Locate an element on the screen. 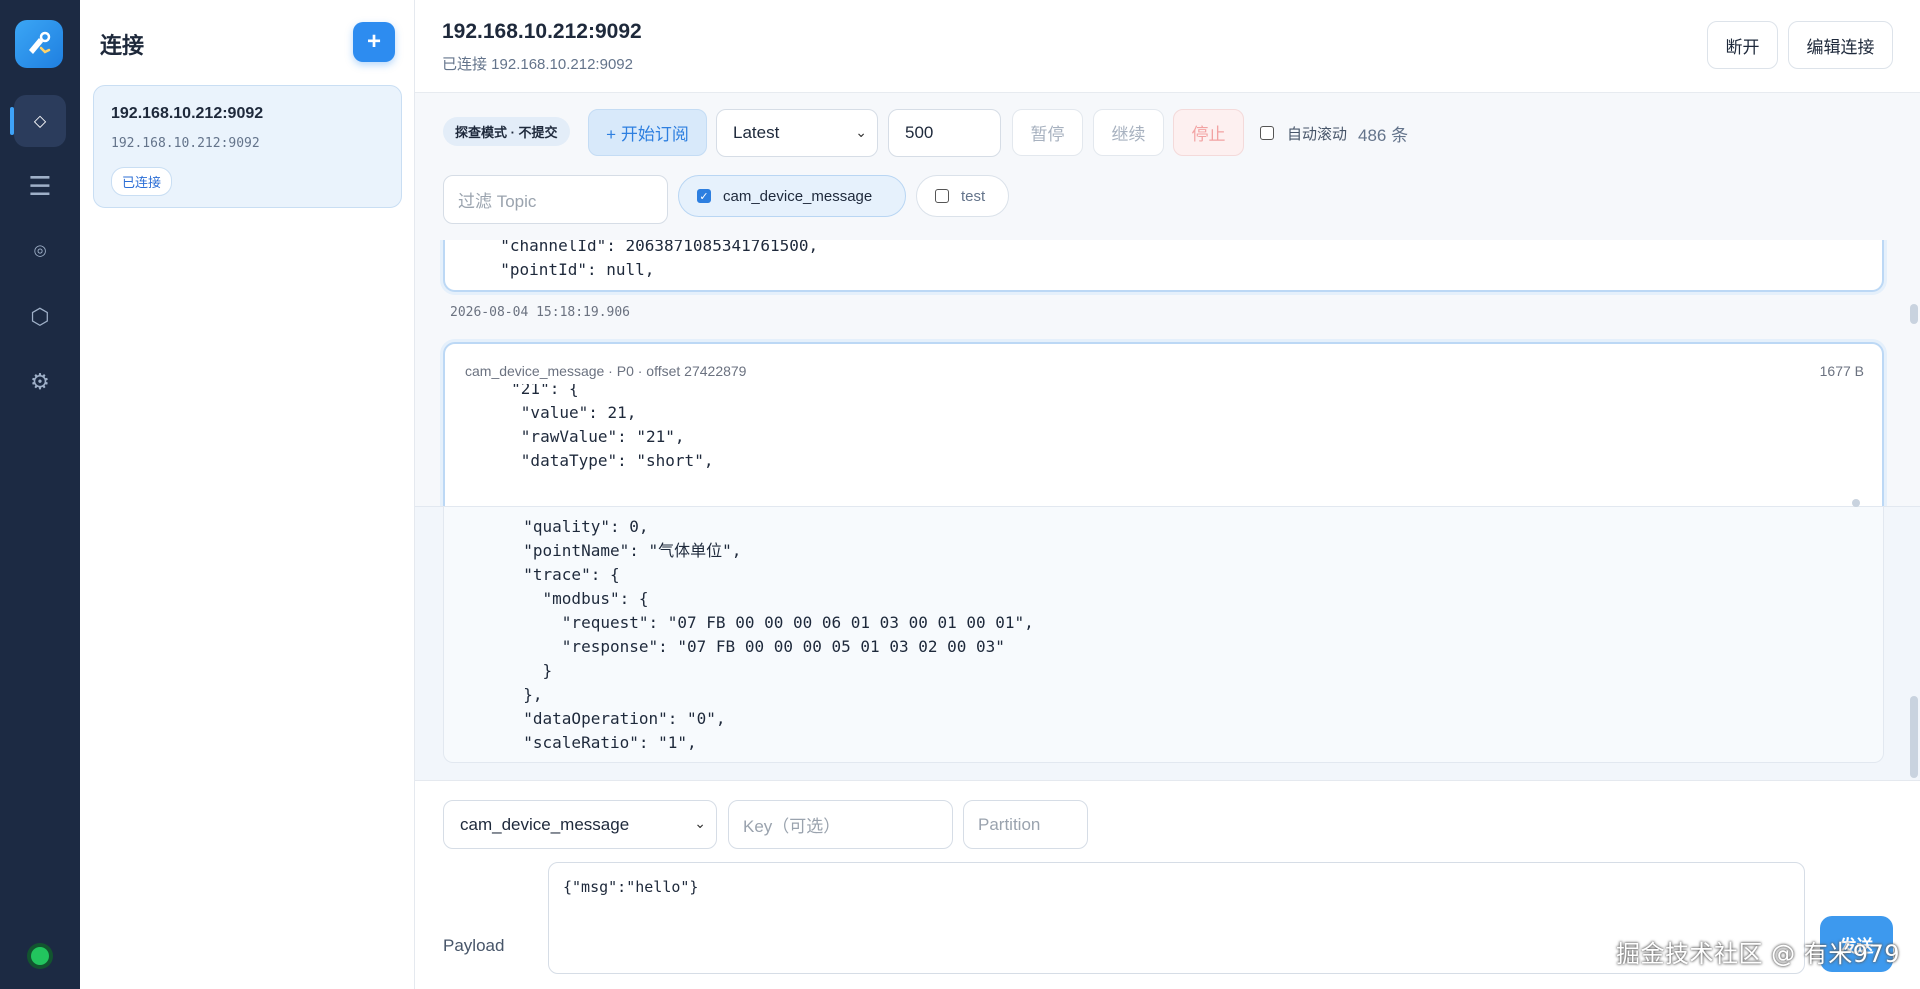 The width and height of the screenshot is (1920, 989). settings-icon: ⚙ is located at coordinates (40, 381).